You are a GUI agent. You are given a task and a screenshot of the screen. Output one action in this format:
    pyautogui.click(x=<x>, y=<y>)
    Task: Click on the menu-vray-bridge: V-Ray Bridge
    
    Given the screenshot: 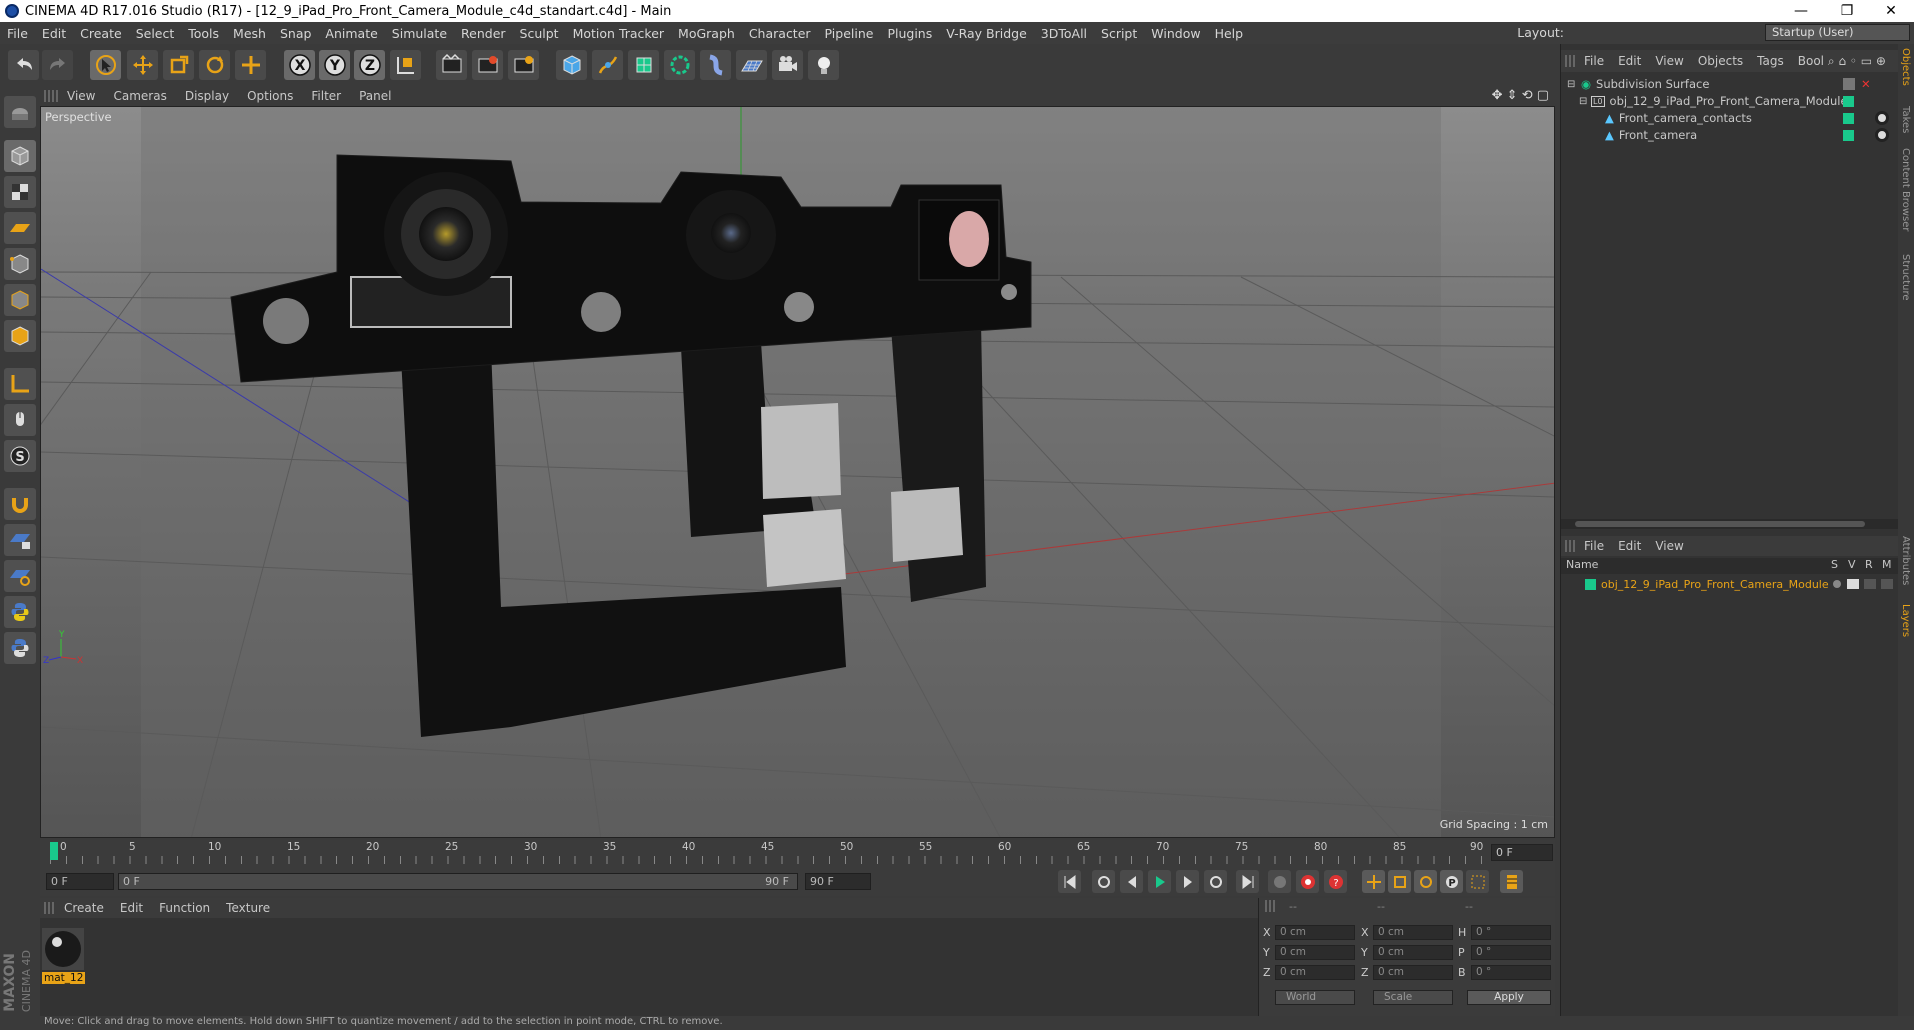 What is the action you would take?
    pyautogui.click(x=986, y=33)
    